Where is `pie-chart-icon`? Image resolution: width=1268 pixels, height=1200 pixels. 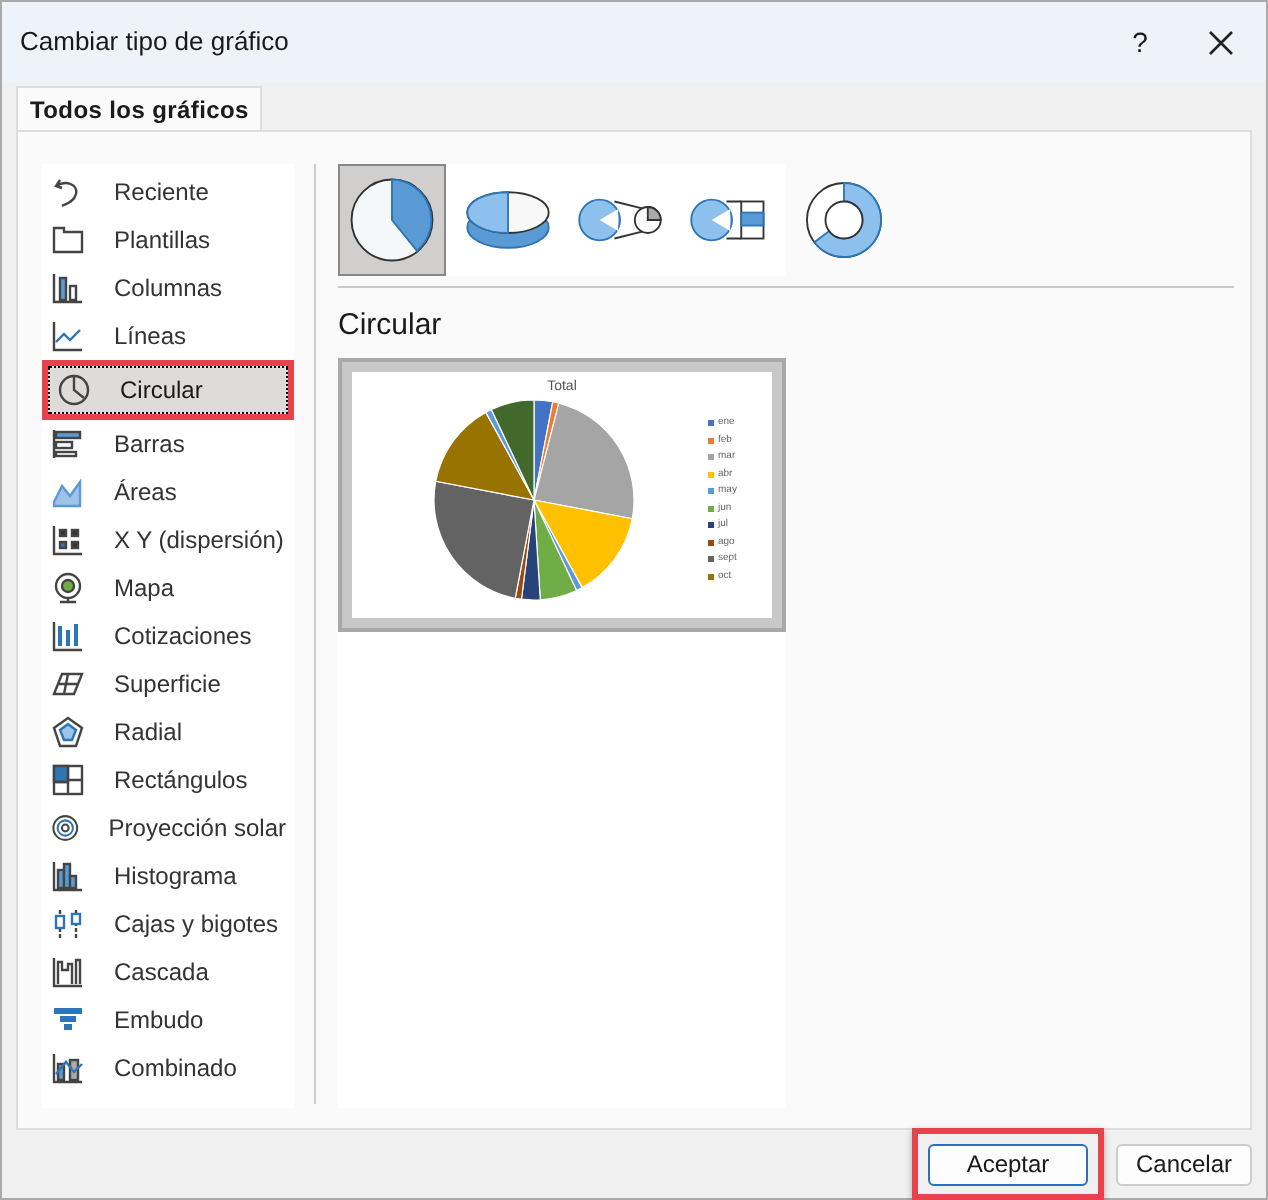
pie-chart-icon is located at coordinates (74, 390).